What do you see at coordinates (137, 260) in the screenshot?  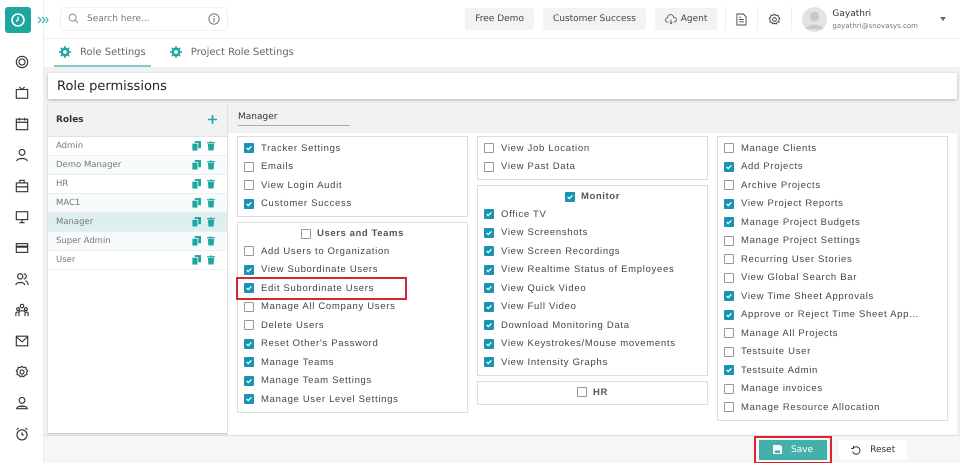 I see `role-item: User` at bounding box center [137, 260].